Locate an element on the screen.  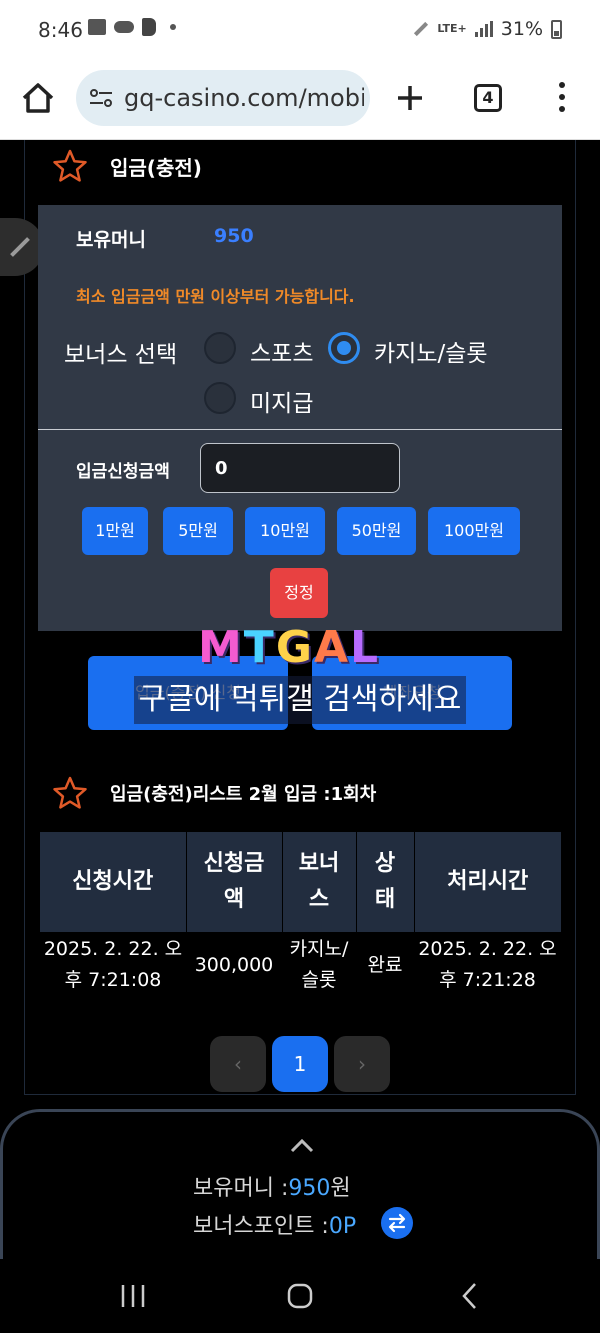
header-line: 보너 is located at coordinates (319, 863).